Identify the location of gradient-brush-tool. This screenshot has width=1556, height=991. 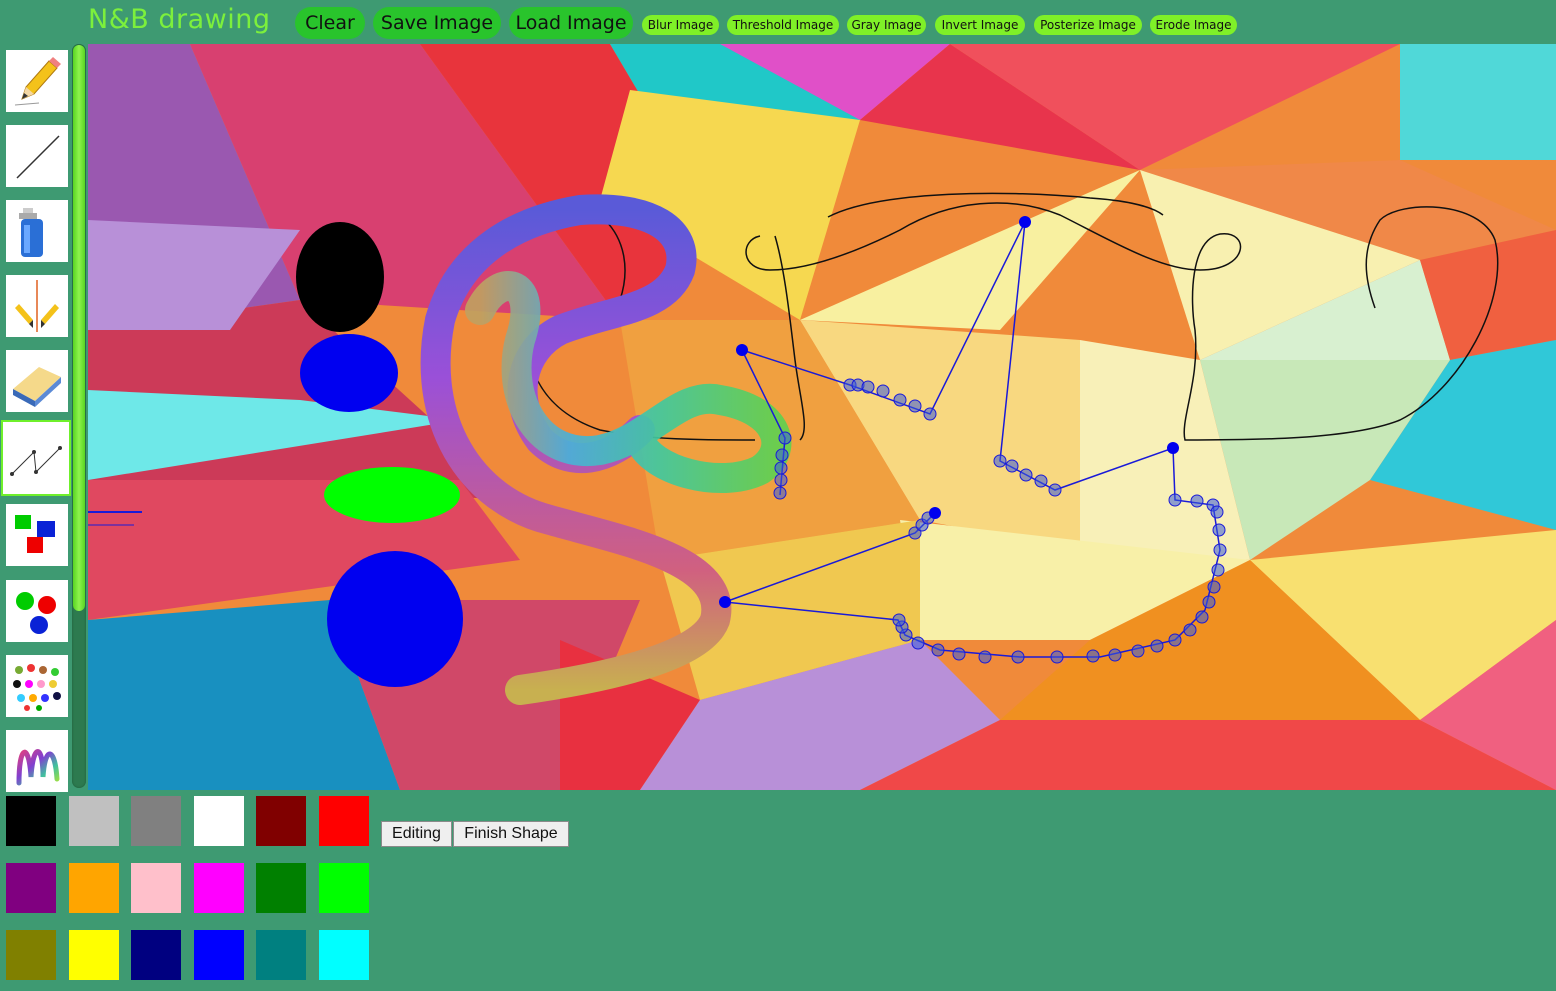
(37, 761).